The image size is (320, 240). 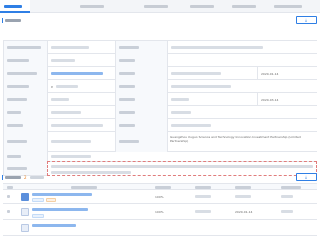 I want to click on tab-bar, so click(x=160, y=6).